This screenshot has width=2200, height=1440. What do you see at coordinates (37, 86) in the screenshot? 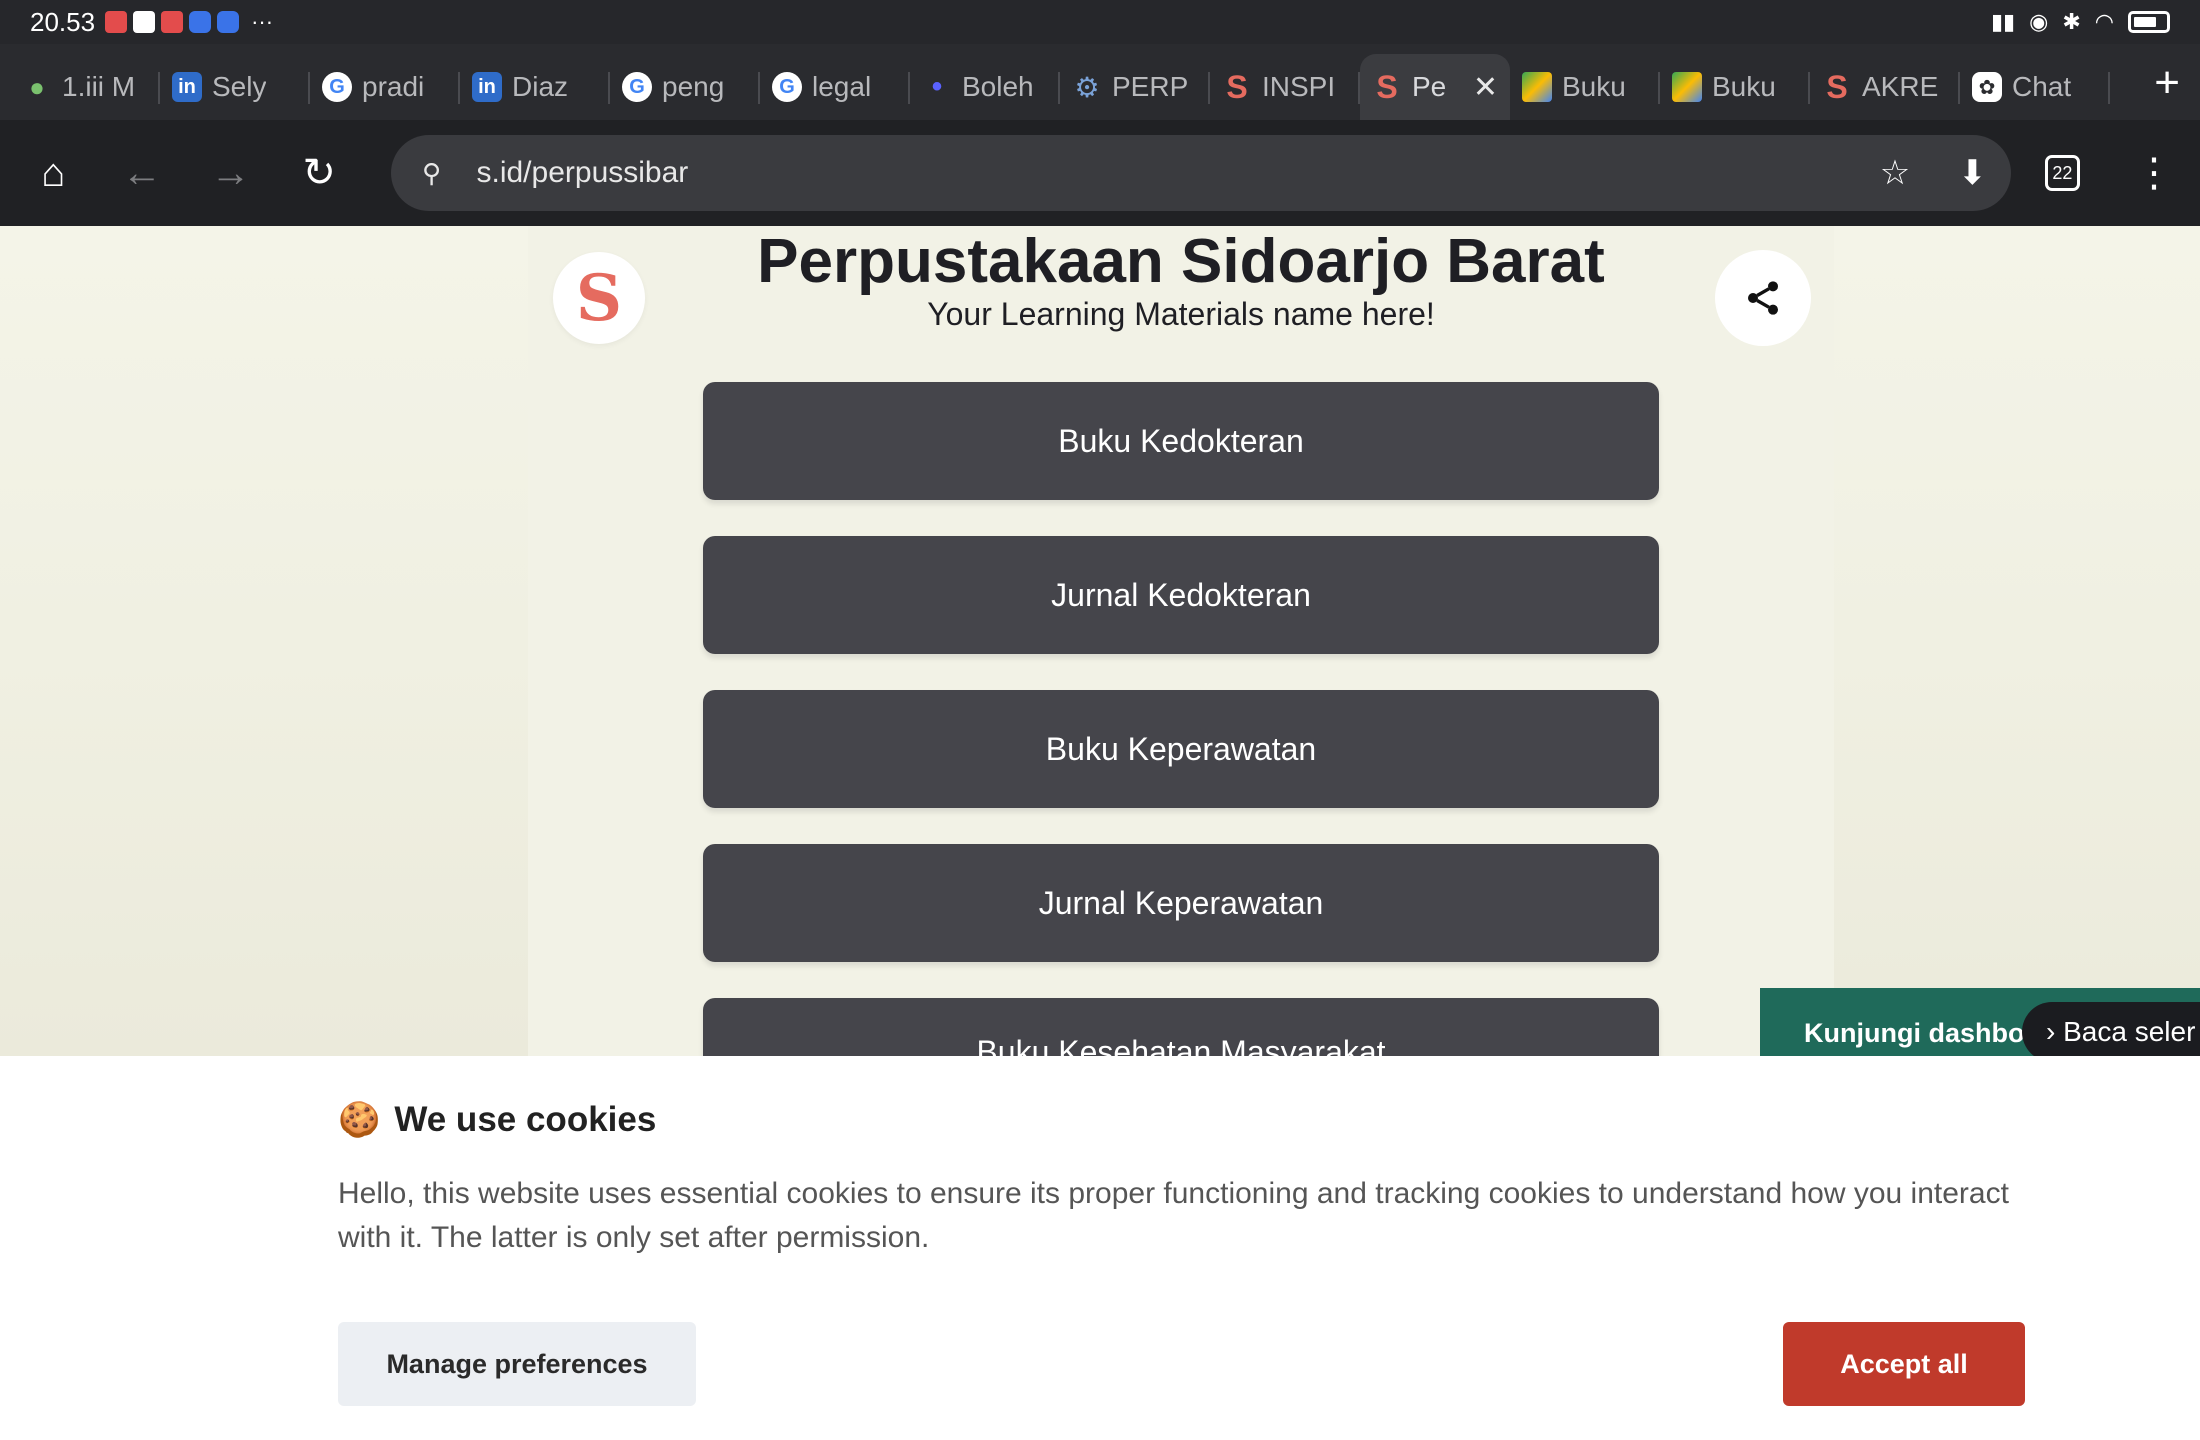
I see `leaf-icon: ●` at bounding box center [37, 86].